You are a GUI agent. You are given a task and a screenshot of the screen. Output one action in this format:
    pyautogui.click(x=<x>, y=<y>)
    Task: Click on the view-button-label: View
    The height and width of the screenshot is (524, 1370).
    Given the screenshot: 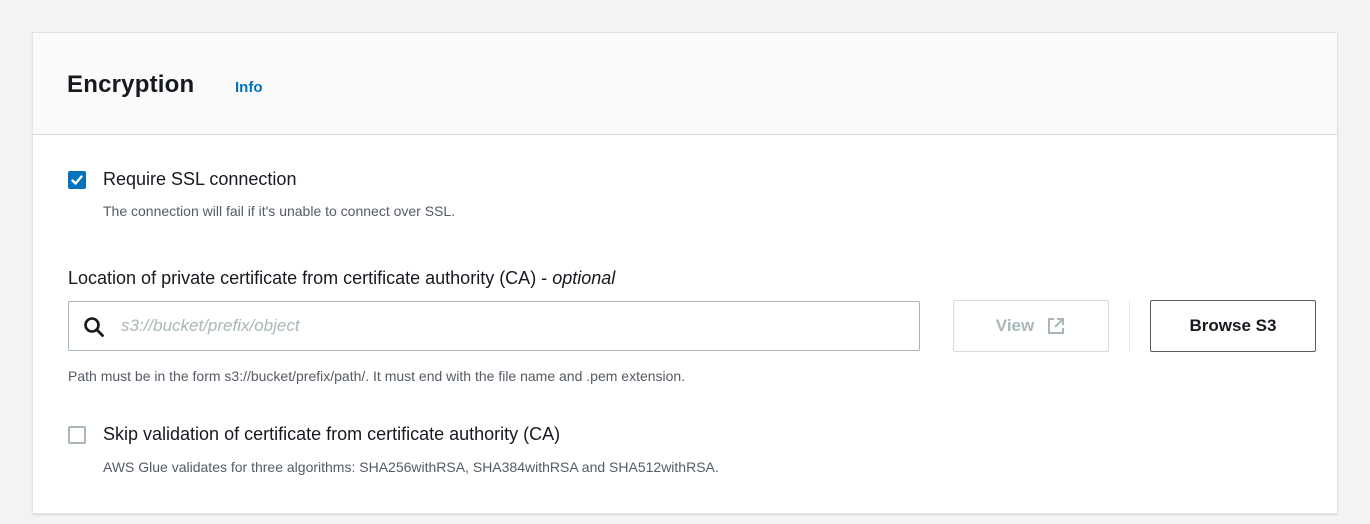 What is the action you would take?
    pyautogui.click(x=1015, y=325)
    